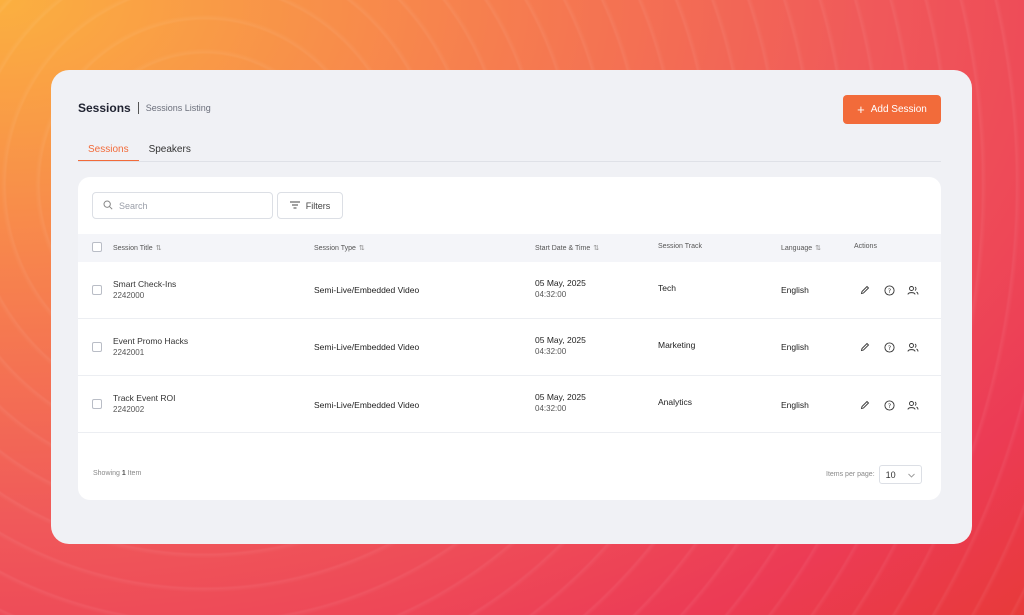 The height and width of the screenshot is (615, 1024). Describe the element at coordinates (145, 284) in the screenshot. I see `session-title: Smart Check-Ins` at that location.